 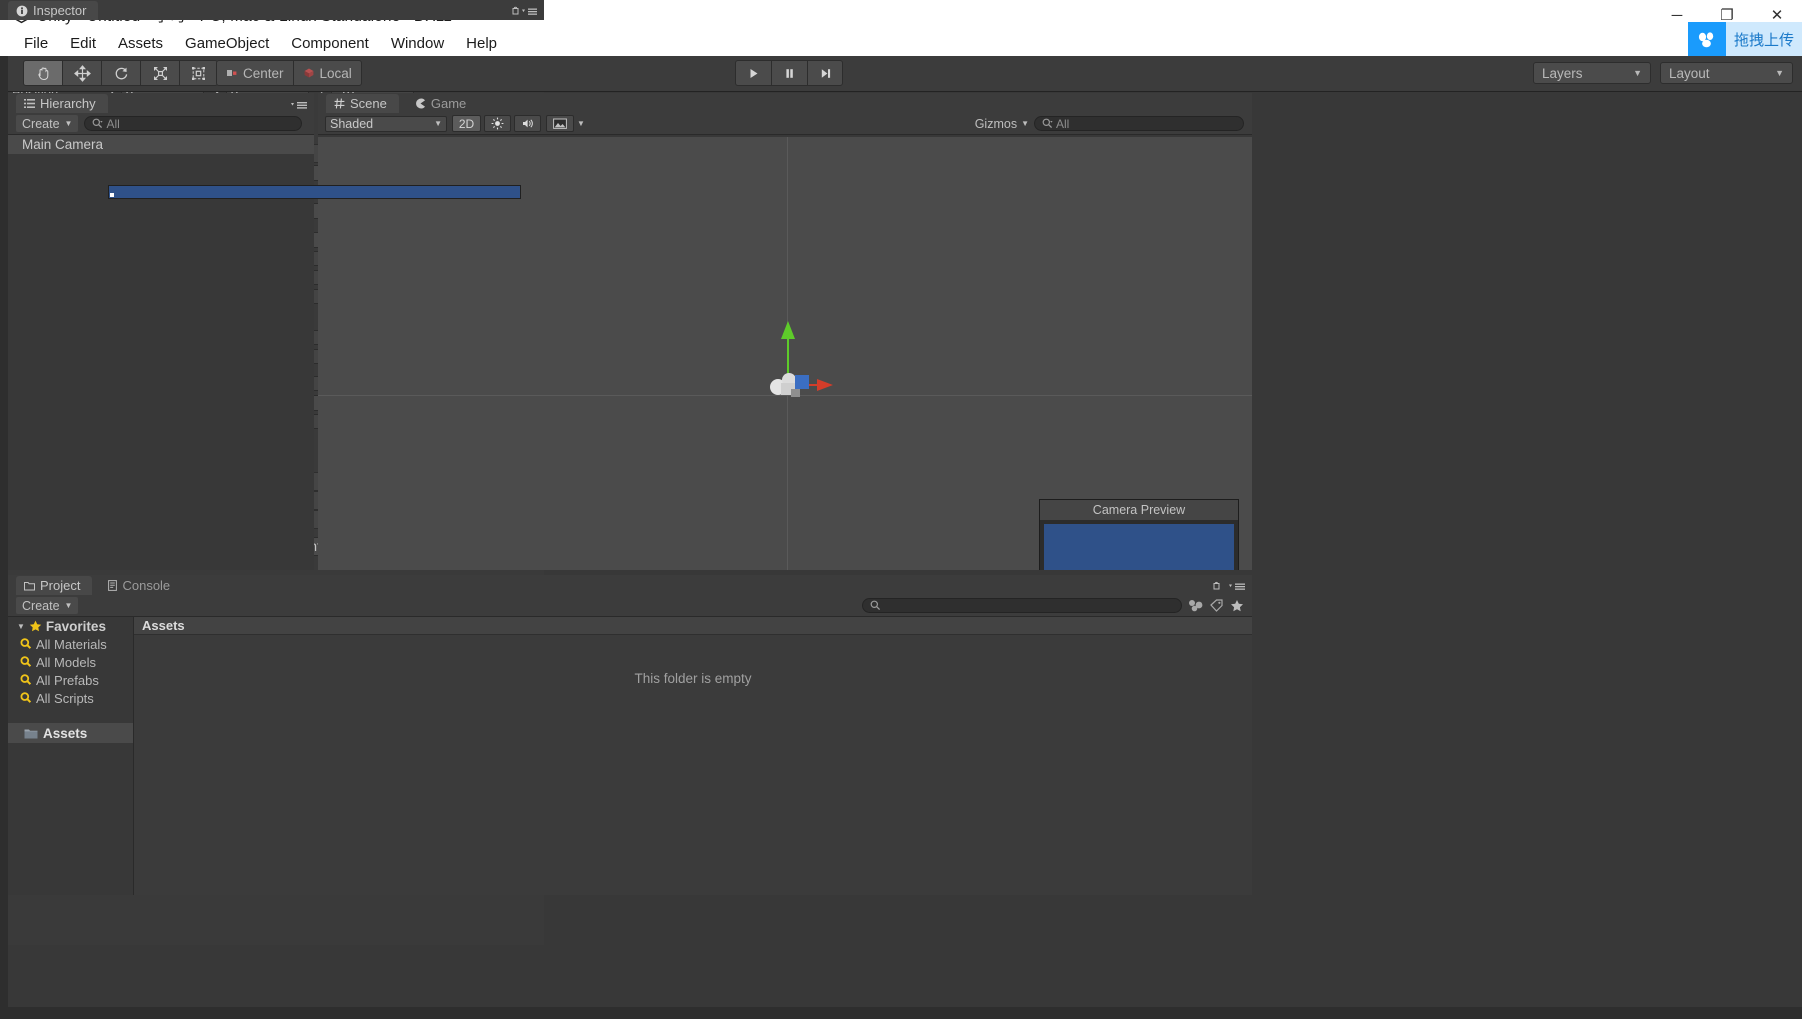 I want to click on menu-assets: Assets, so click(x=140, y=43).